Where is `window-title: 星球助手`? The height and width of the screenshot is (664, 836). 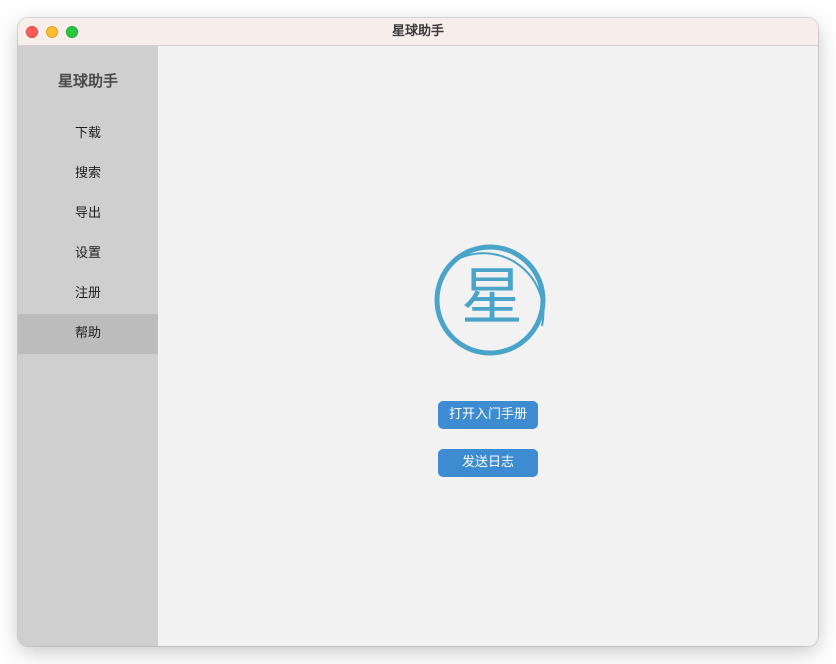 window-title: 星球助手 is located at coordinates (417, 31).